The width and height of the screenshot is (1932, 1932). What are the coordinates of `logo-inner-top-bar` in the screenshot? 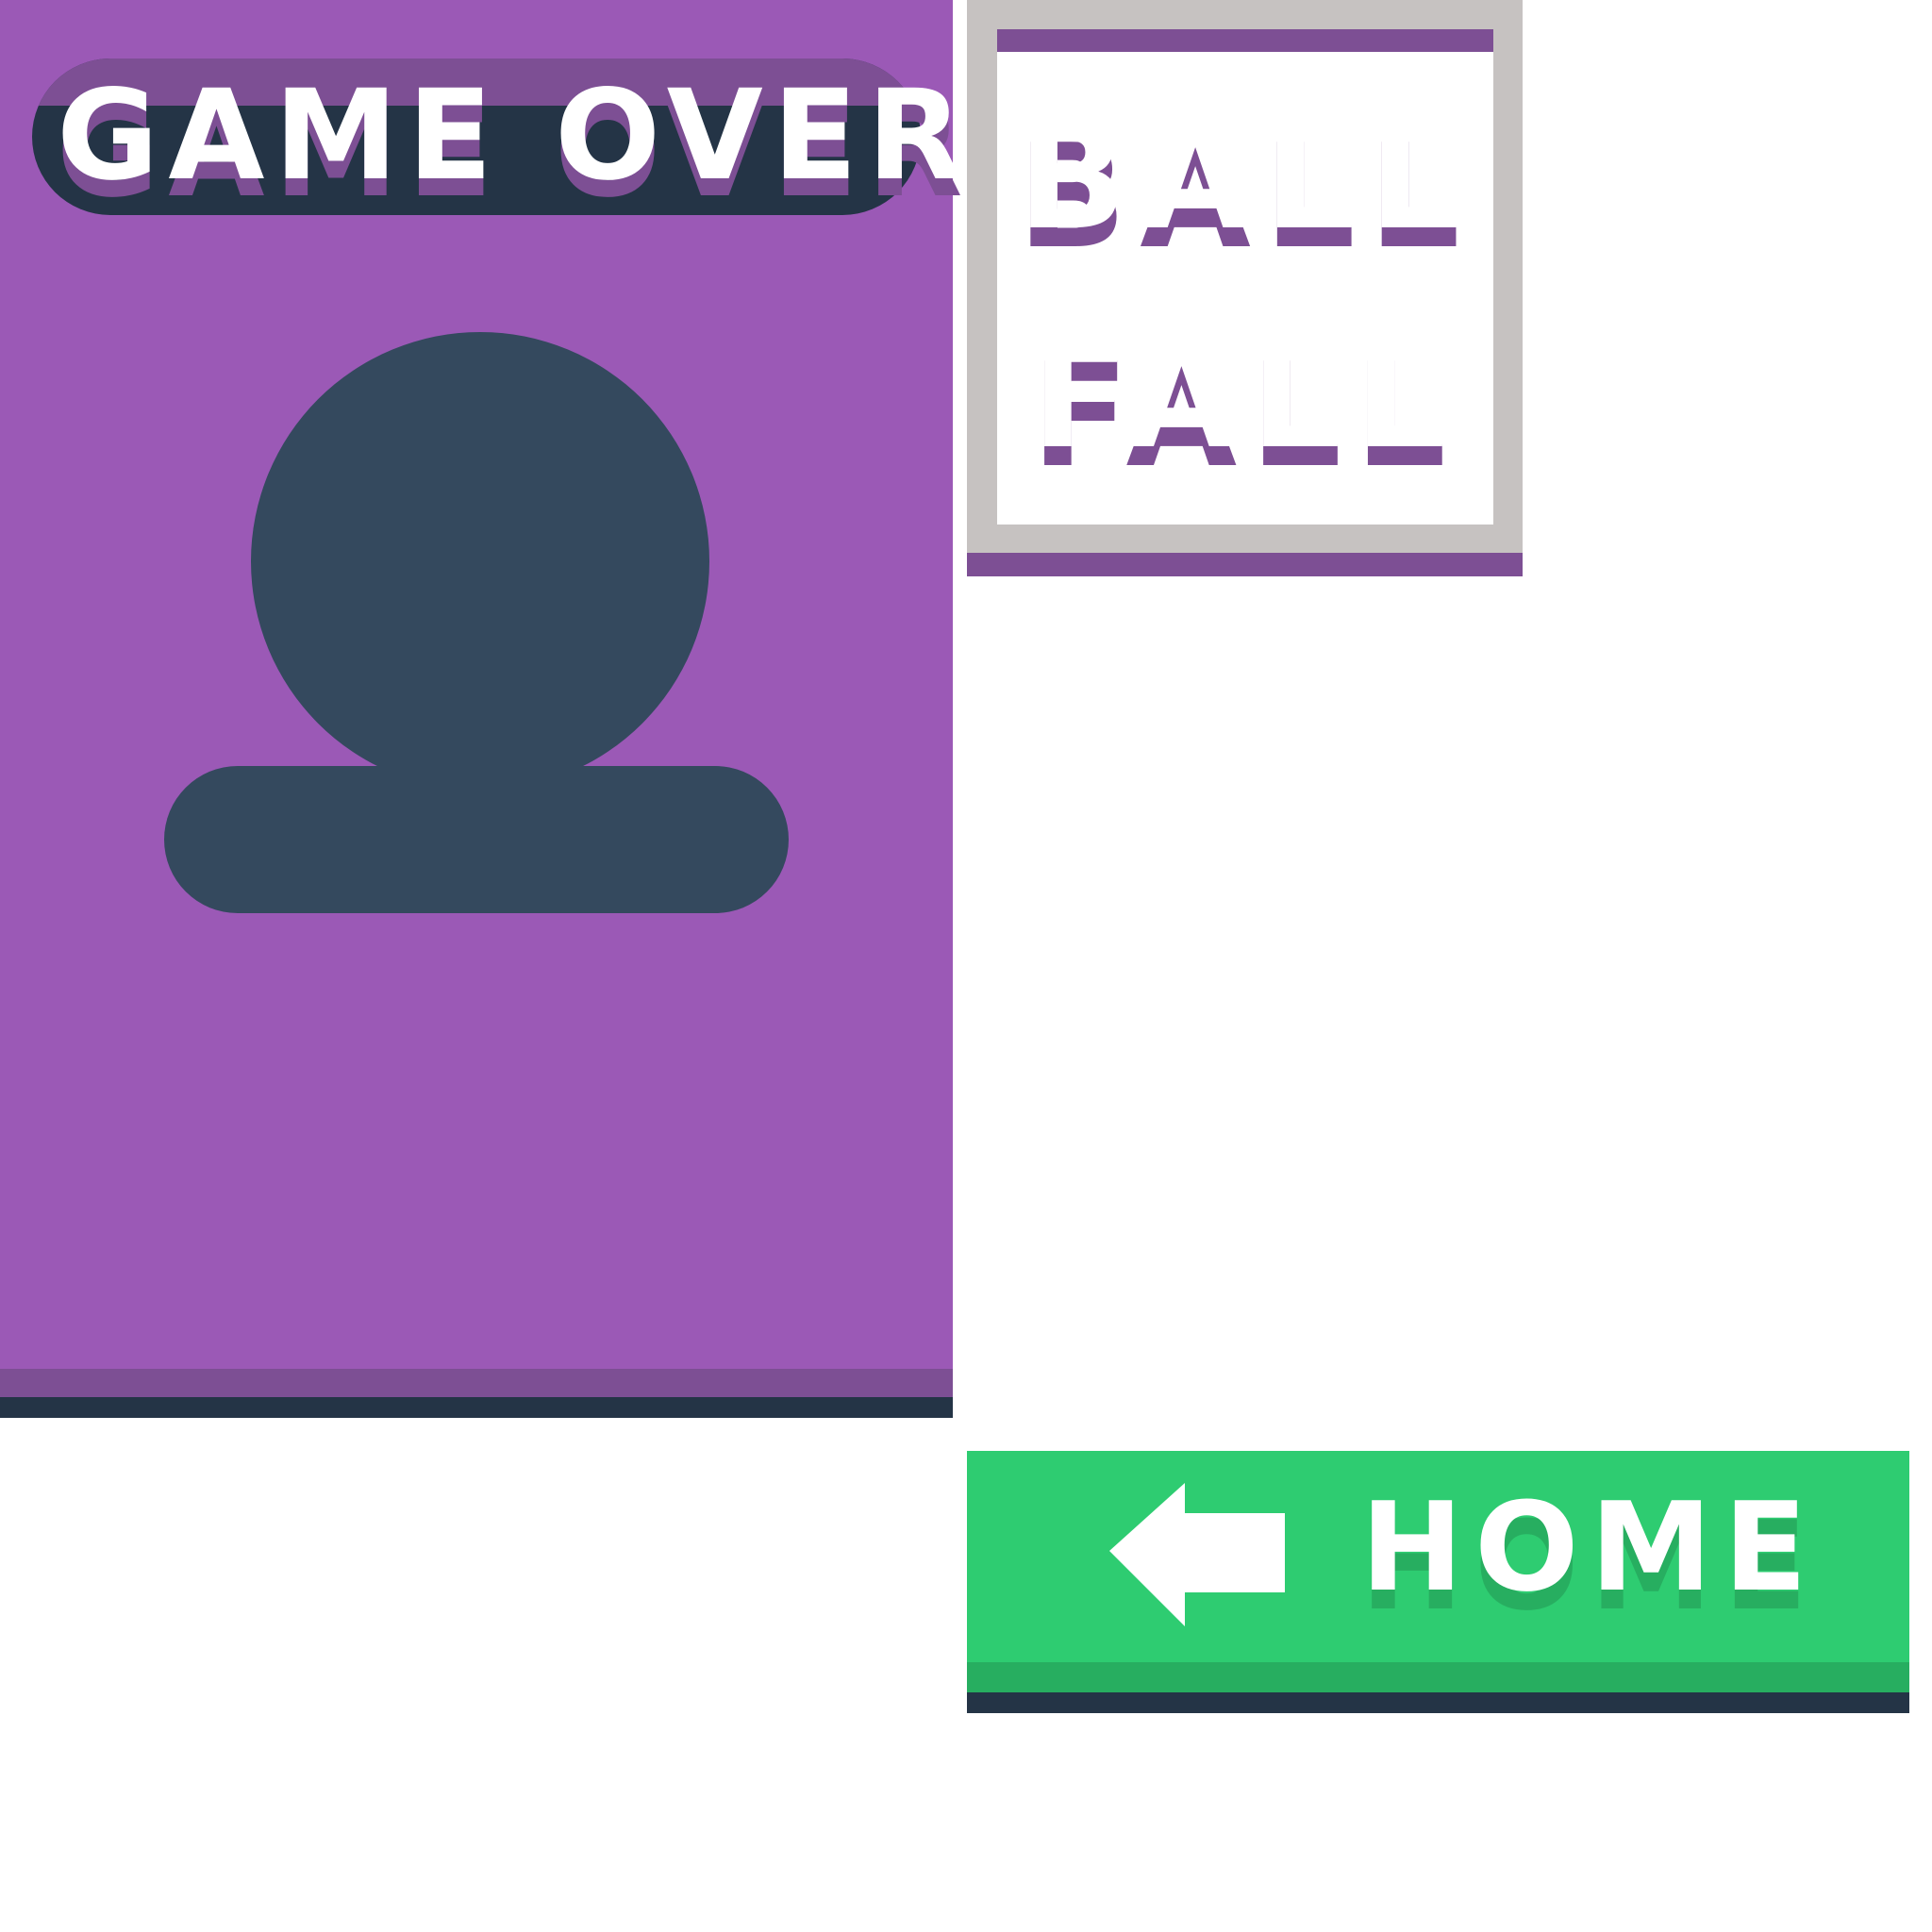 It's located at (1245, 40).